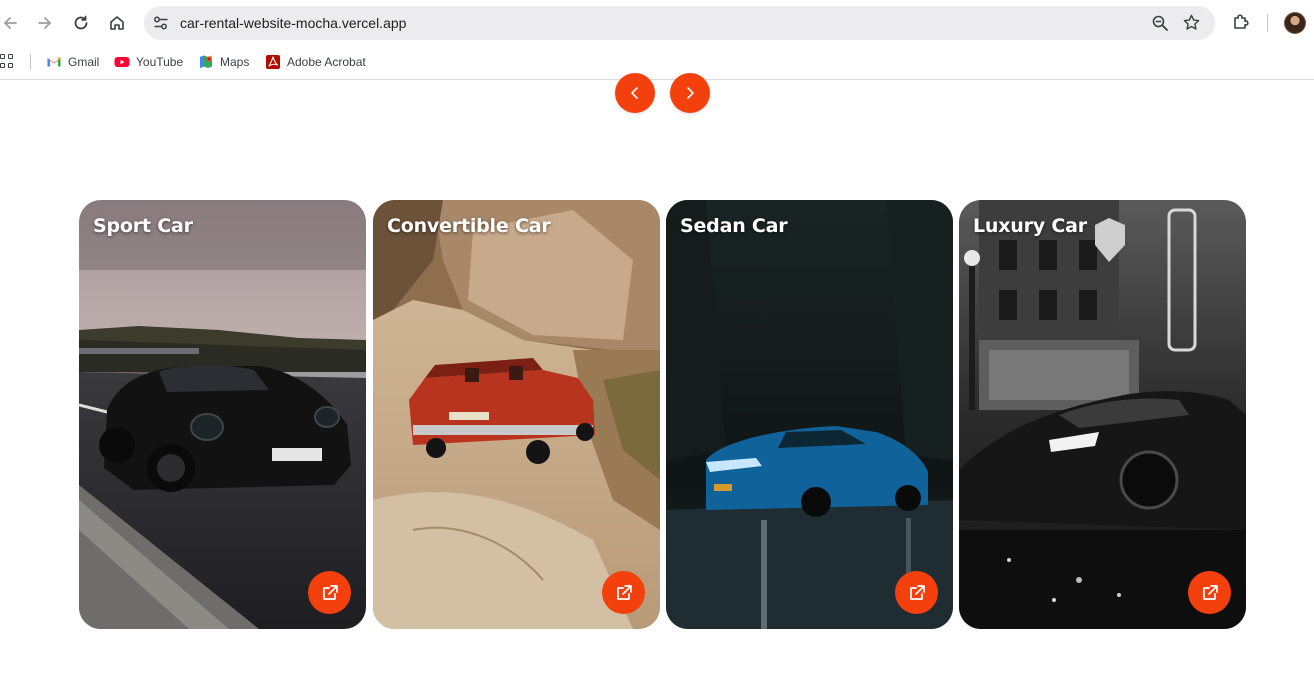 Image resolution: width=1314 pixels, height=688 pixels. I want to click on apps-grid-icon, so click(7, 61).